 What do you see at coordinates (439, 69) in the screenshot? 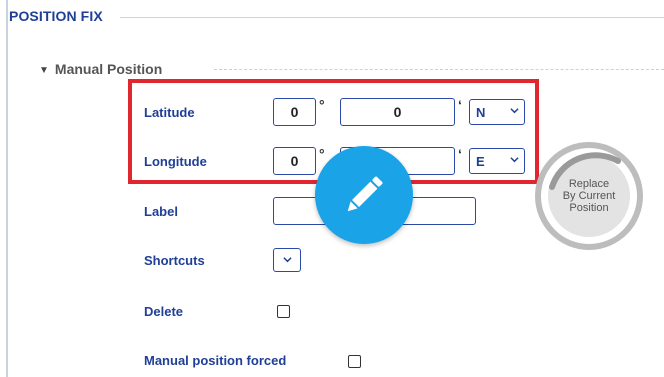
I see `subsection-divider` at bounding box center [439, 69].